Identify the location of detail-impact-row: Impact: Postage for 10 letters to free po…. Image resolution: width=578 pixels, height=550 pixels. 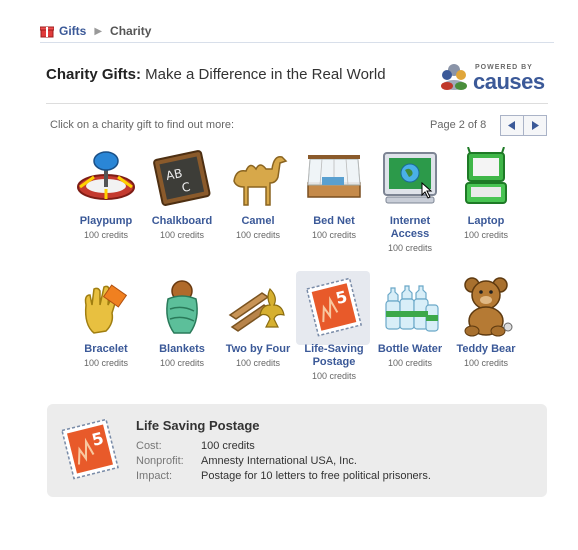
(283, 476).